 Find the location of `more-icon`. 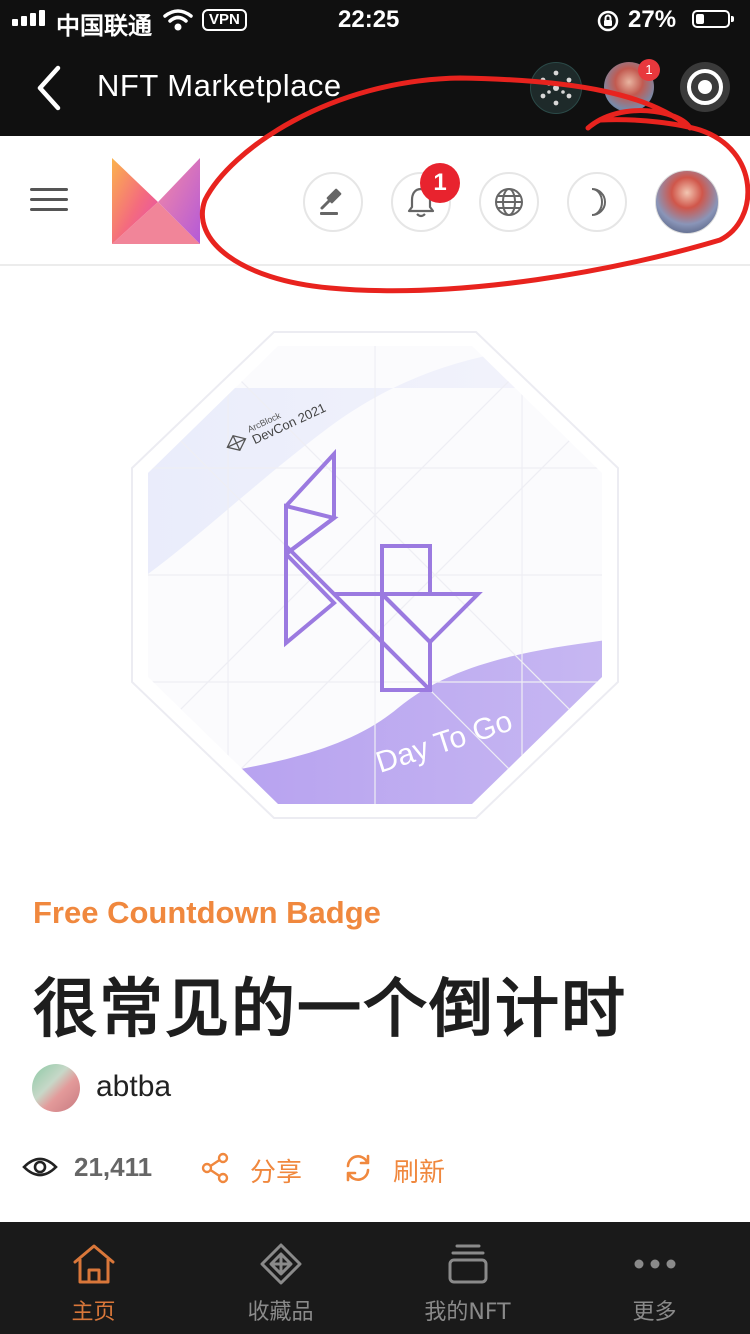

more-icon is located at coordinates (654, 1264).